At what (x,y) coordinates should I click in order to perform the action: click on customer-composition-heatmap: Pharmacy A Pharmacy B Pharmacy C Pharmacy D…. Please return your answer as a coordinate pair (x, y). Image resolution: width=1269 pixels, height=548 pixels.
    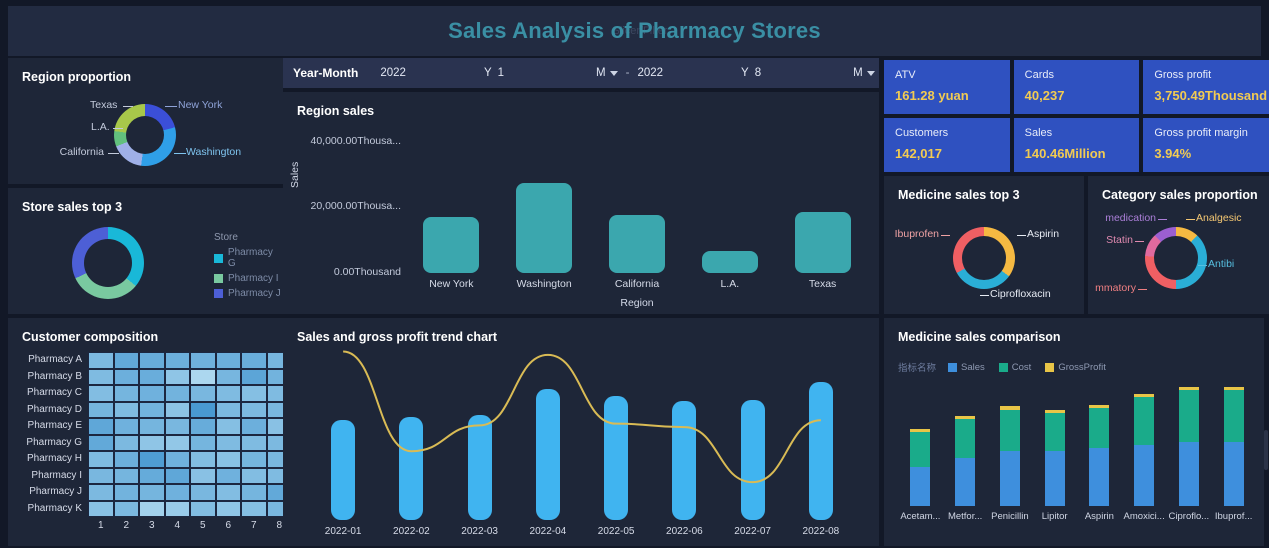
    Looking at the image, I should click on (156, 441).